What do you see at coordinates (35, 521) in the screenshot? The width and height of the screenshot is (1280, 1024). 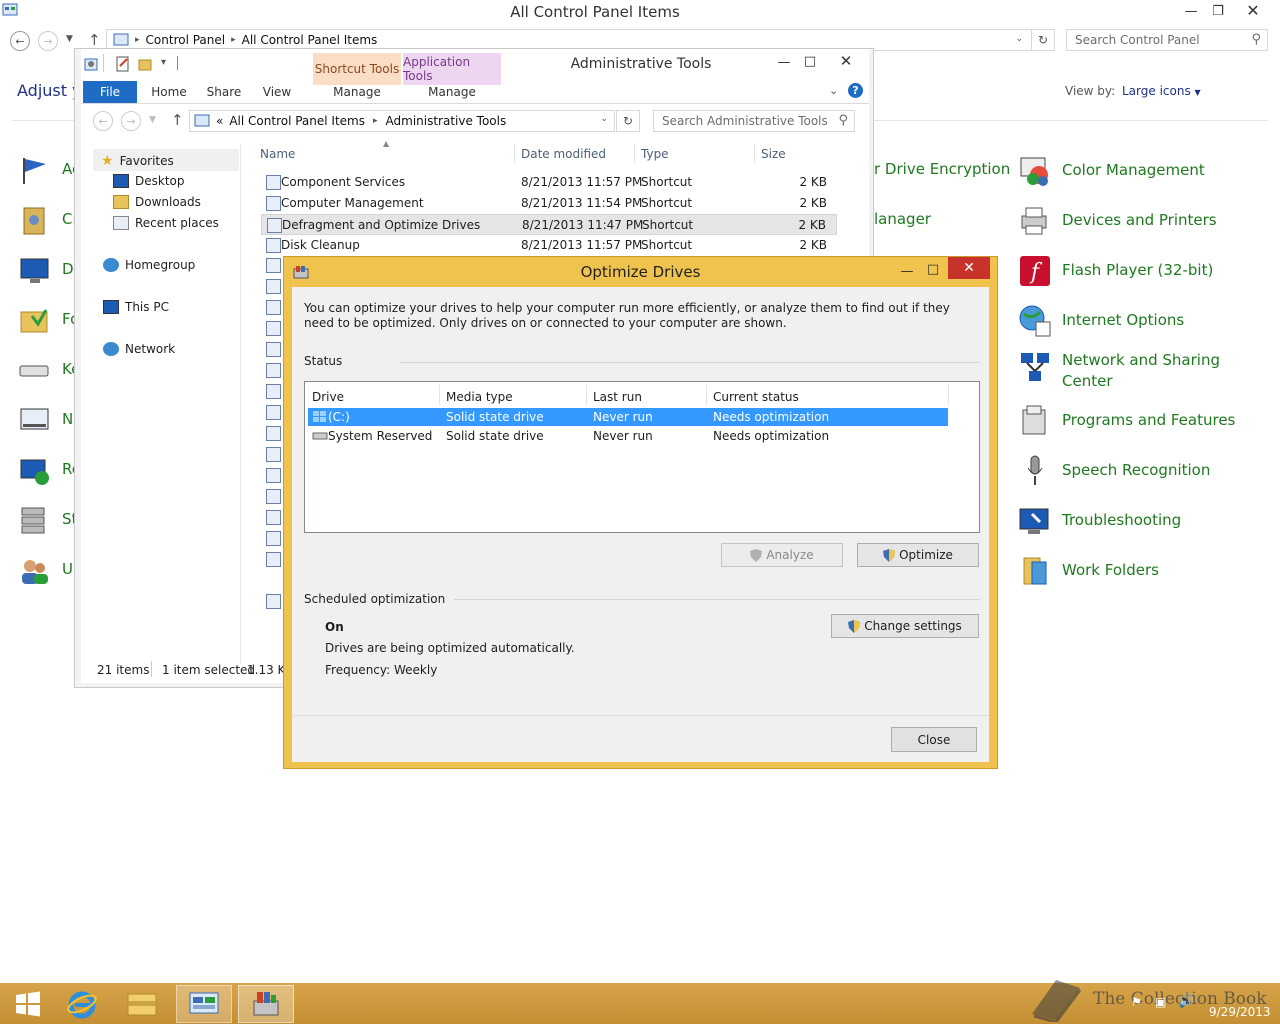 I see `storage-spaces-icon` at bounding box center [35, 521].